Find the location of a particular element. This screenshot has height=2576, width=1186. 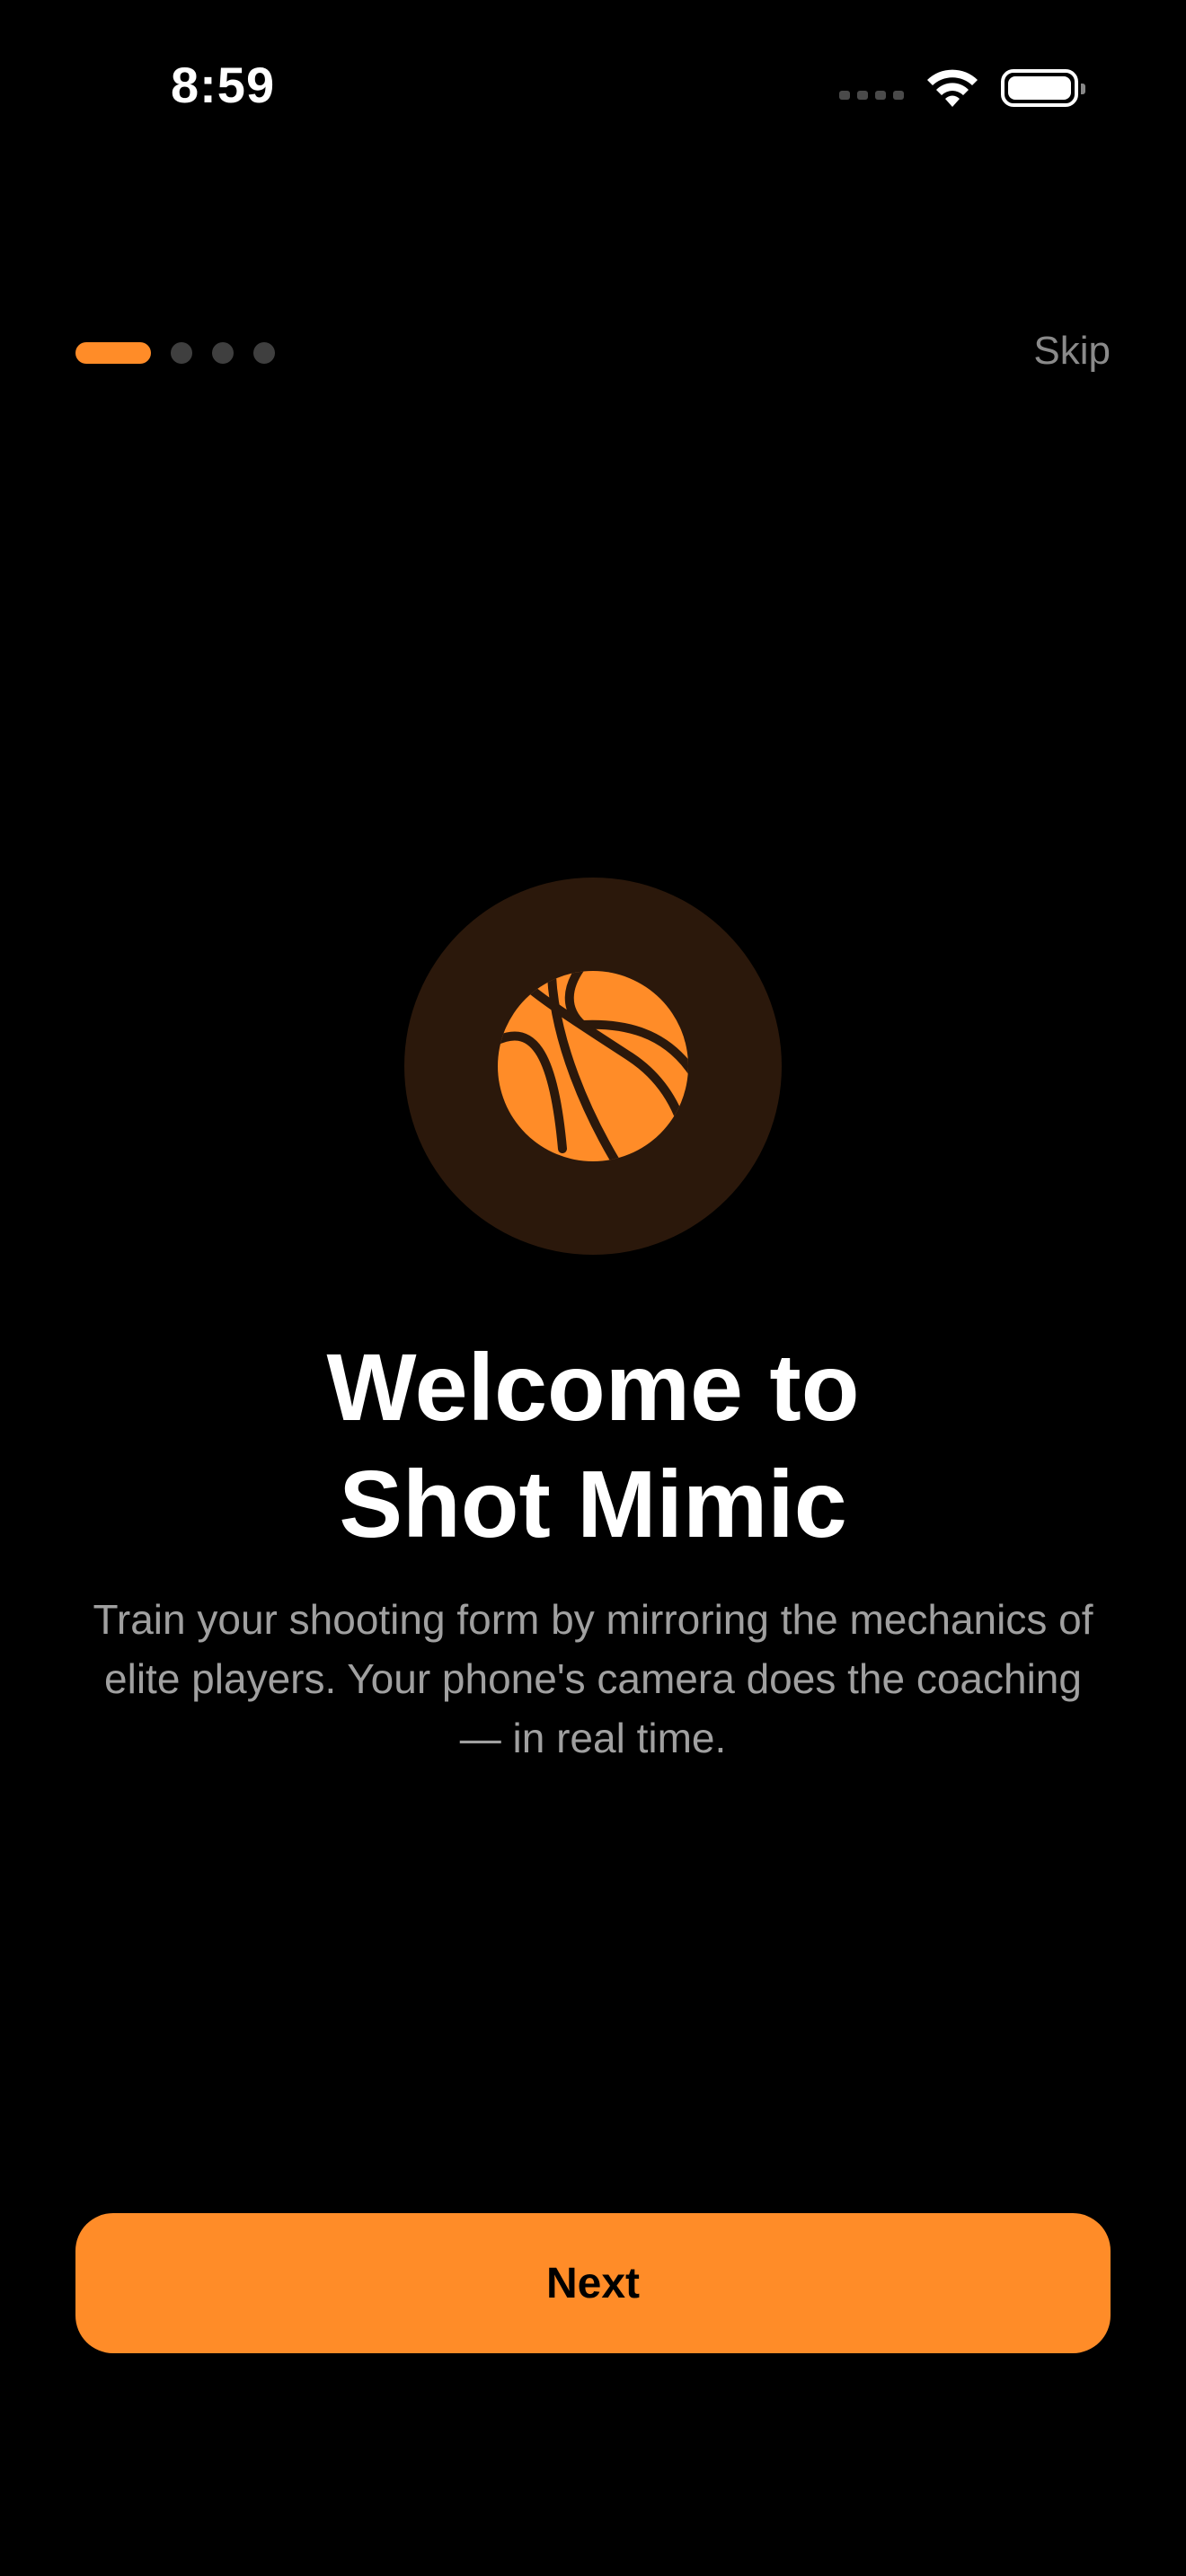

title-line-2: Shot Mimic is located at coordinates (593, 1504).